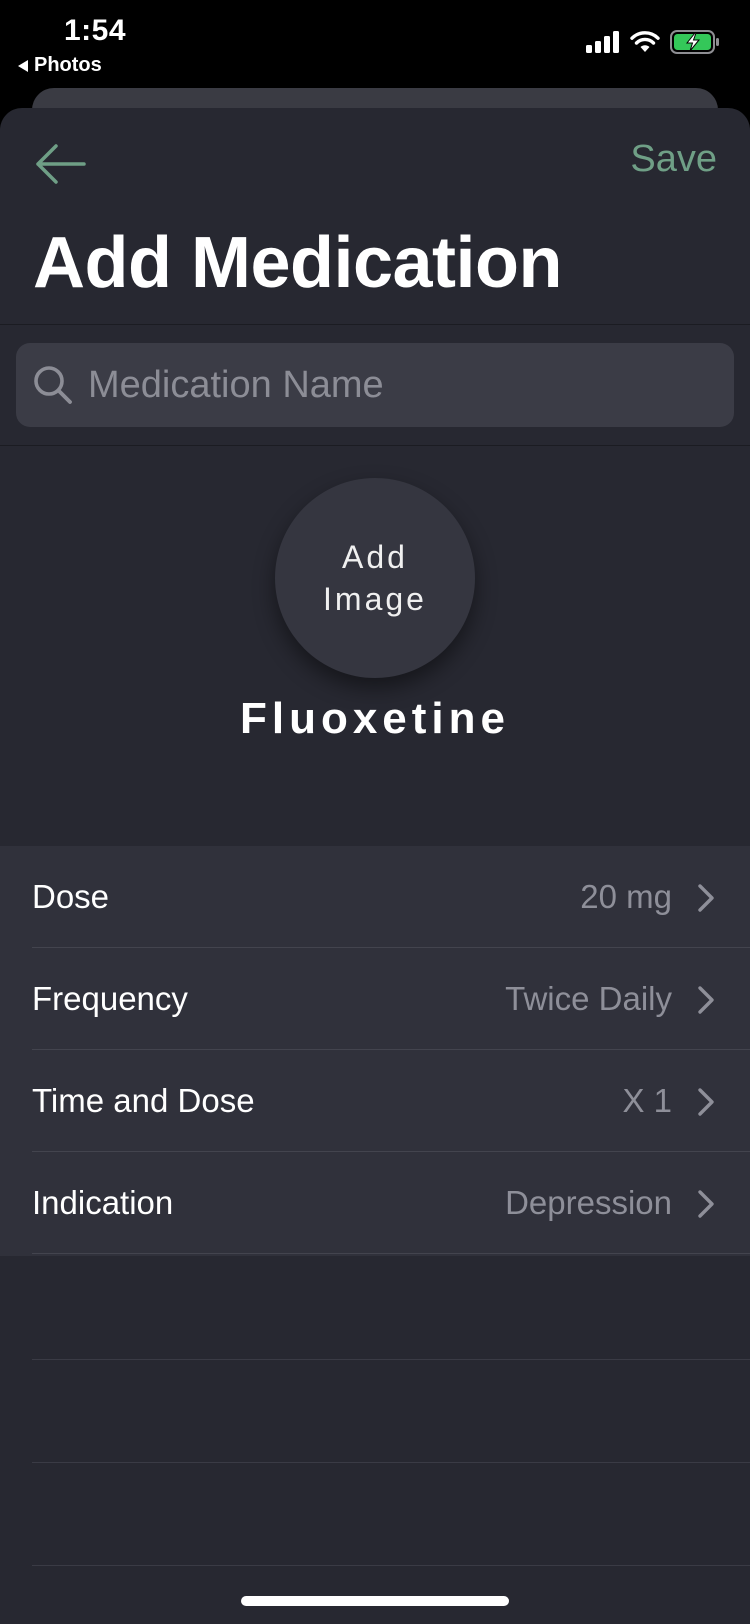 Image resolution: width=750 pixels, height=1624 pixels. What do you see at coordinates (103, 1202) in the screenshot?
I see `row-label: Indication` at bounding box center [103, 1202].